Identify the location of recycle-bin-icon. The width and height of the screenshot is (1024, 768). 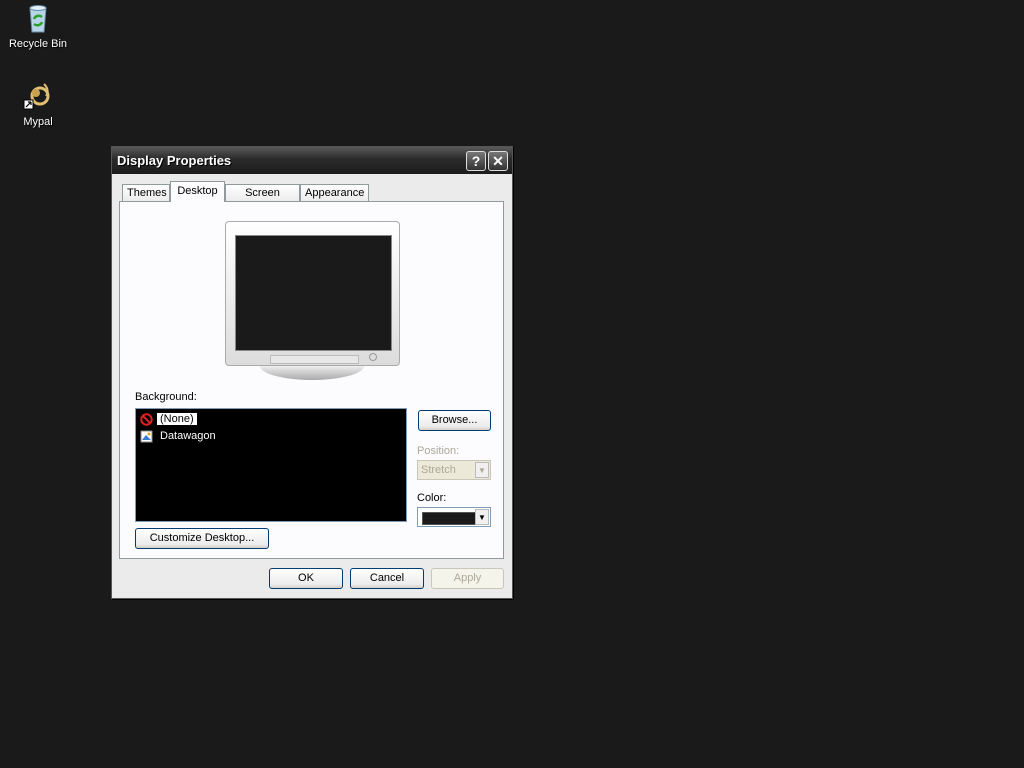
(38, 18).